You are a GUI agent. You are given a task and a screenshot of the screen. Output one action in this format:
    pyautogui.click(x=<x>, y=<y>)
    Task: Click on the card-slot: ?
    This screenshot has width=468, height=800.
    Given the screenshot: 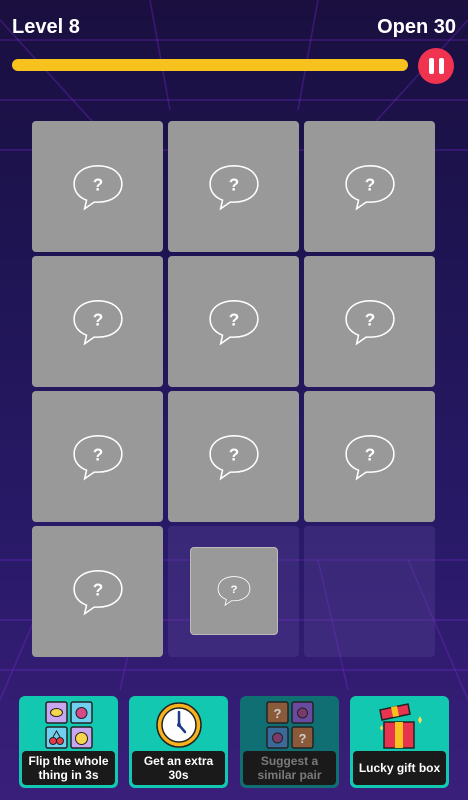 What is the action you would take?
    pyautogui.click(x=233, y=591)
    